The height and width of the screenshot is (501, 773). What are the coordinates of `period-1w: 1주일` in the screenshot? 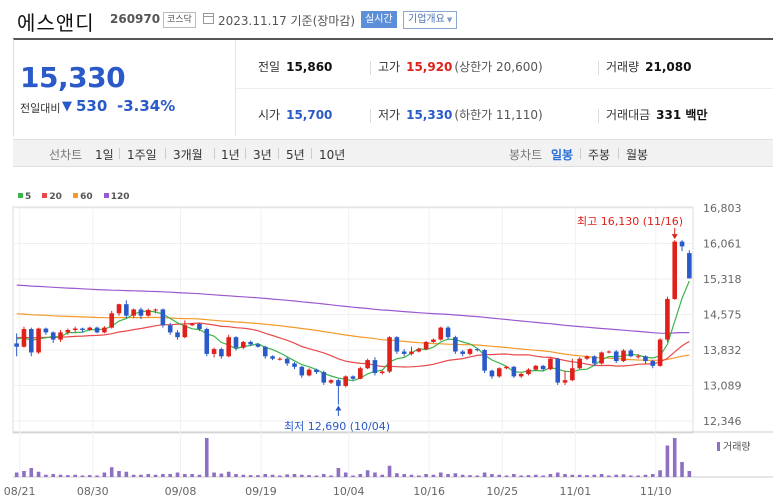 It's located at (142, 154).